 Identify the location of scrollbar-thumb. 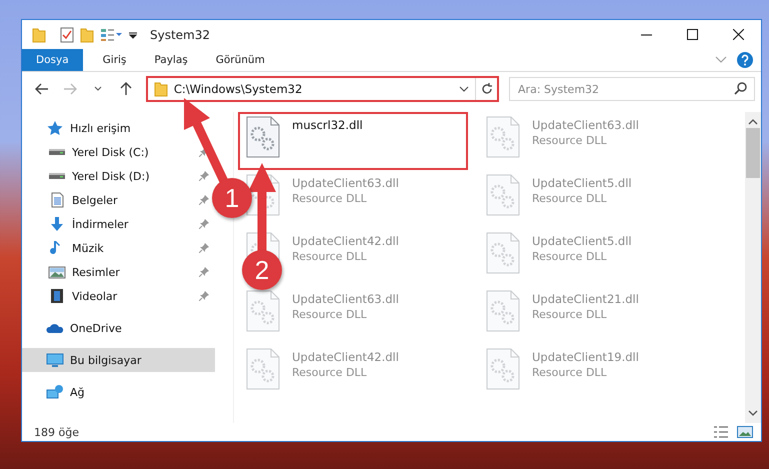
(753, 153).